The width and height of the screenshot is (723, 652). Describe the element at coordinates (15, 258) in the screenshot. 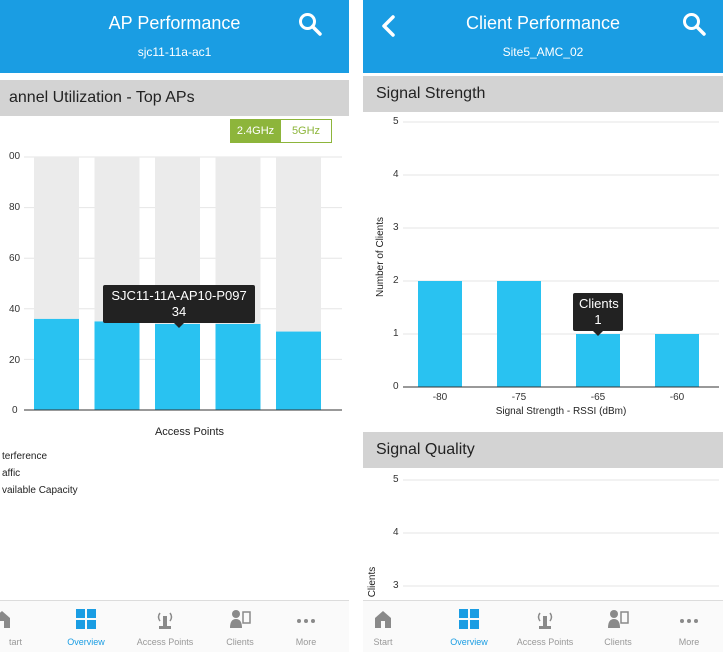

I see `y-tick-label: 60` at that location.